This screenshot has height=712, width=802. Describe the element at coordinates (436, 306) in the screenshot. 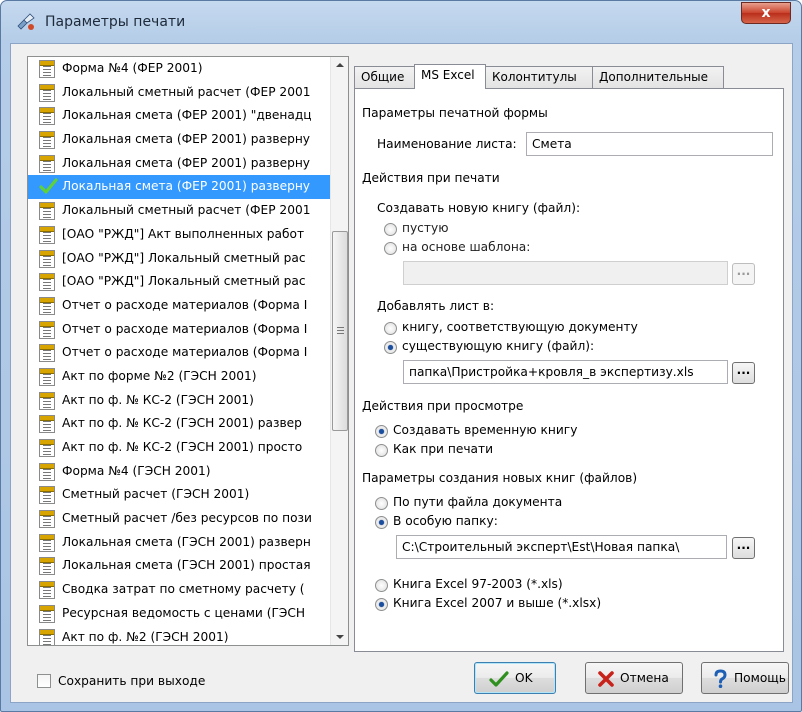

I see `add-sheet-label: Добавлять лист в:` at that location.